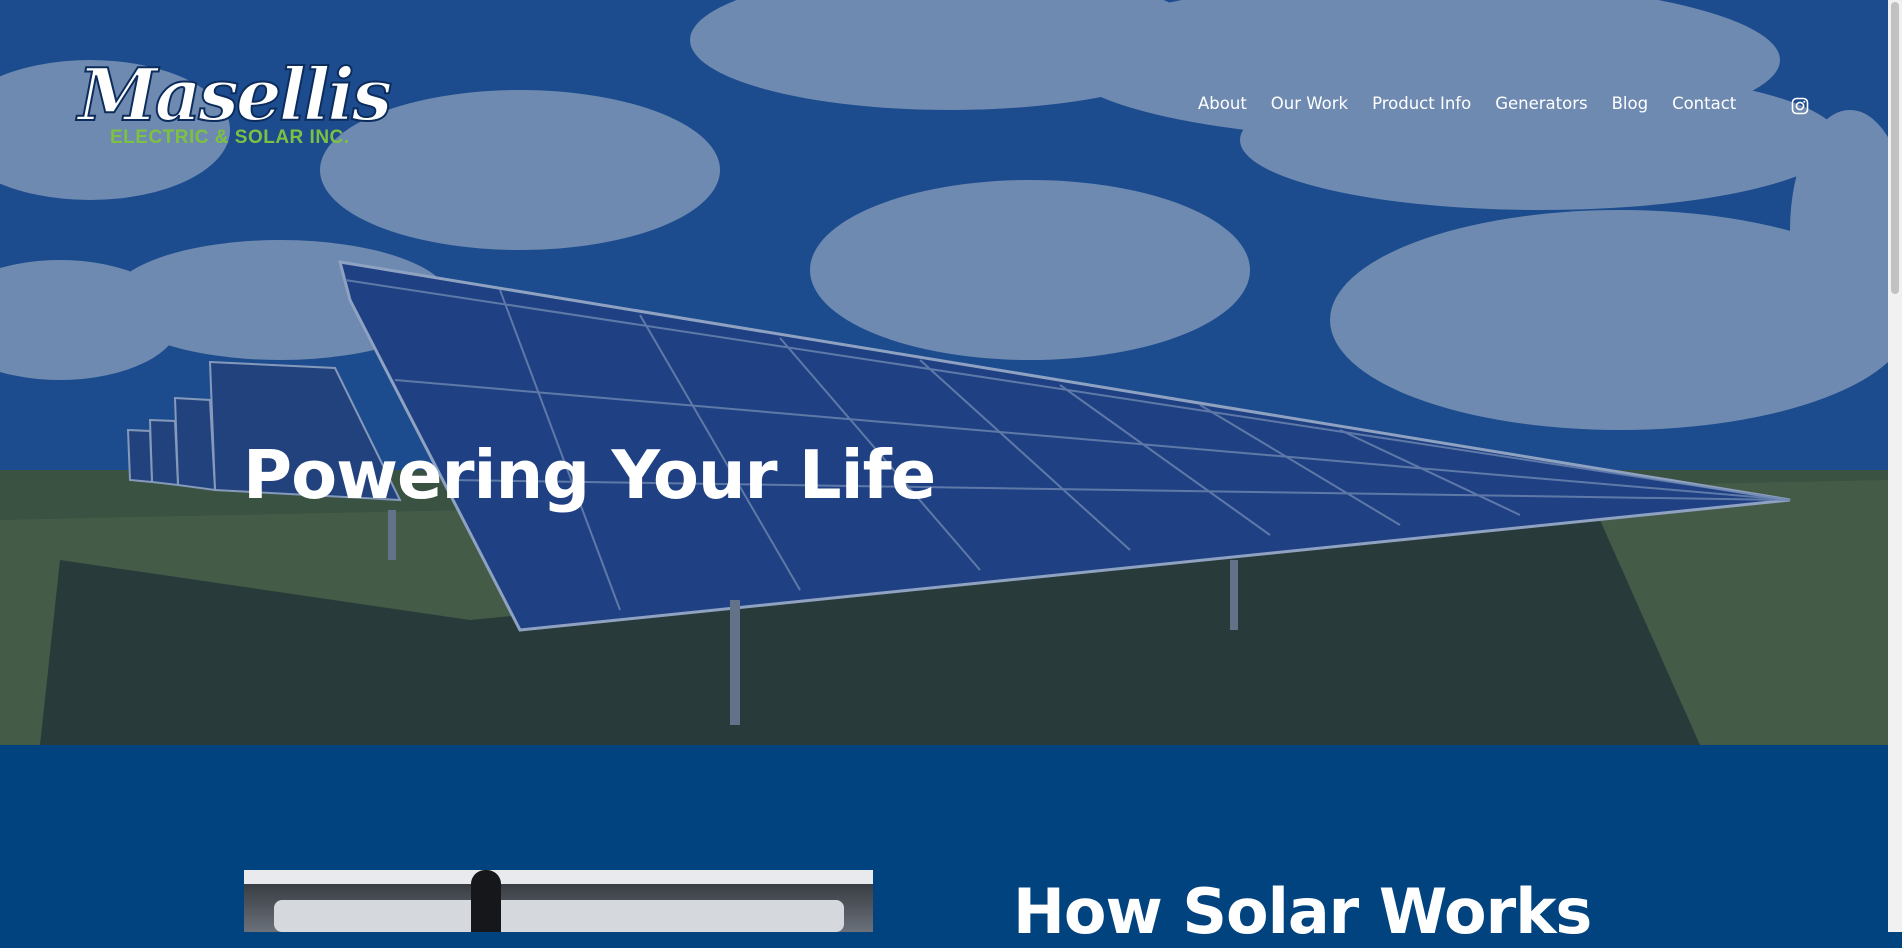  Describe the element at coordinates (589, 475) in the screenshot. I see `hero-title: Powering Your Life` at that location.